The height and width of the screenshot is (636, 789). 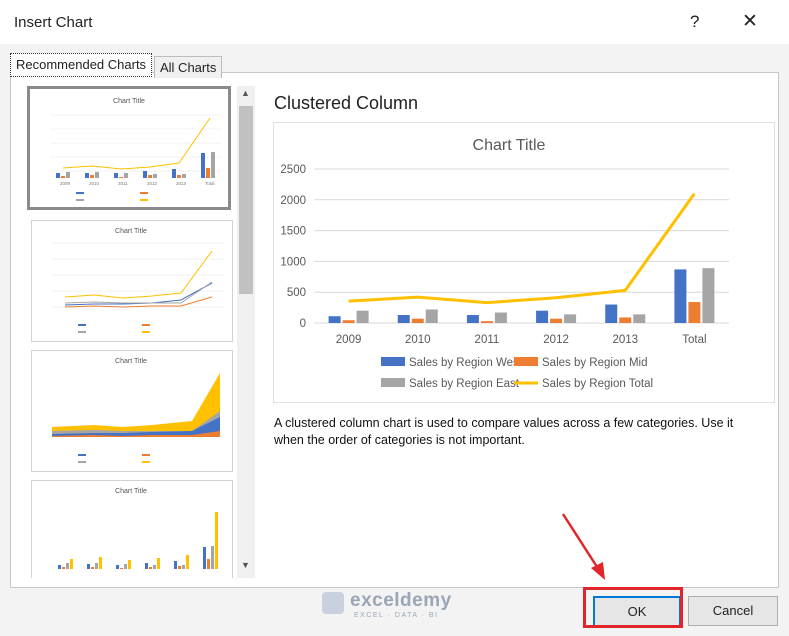 What do you see at coordinates (246, 200) in the screenshot?
I see `scrollbar-thumb` at bounding box center [246, 200].